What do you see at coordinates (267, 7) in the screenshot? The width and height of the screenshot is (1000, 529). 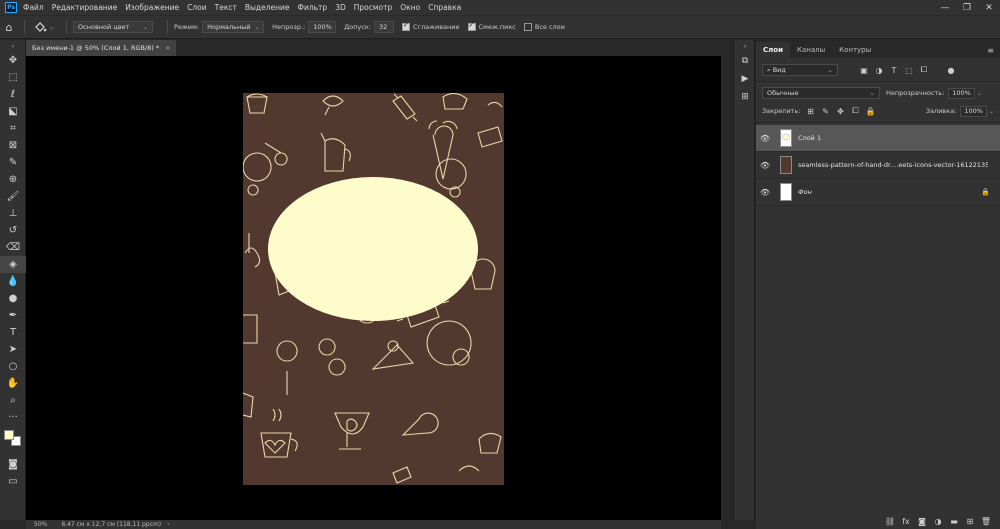 I see `menu-select: Выделение` at bounding box center [267, 7].